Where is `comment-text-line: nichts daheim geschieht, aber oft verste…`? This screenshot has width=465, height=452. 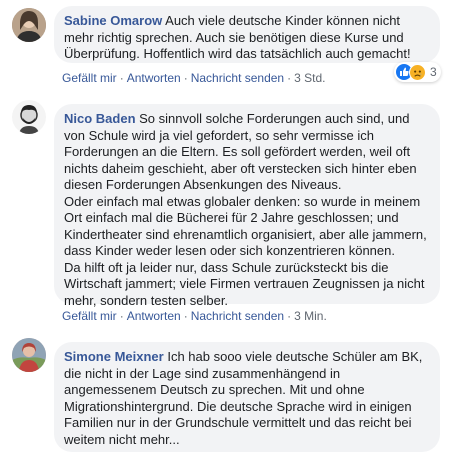 comment-text-line: nichts daheim geschieht, aber oft verste… is located at coordinates (240, 168).